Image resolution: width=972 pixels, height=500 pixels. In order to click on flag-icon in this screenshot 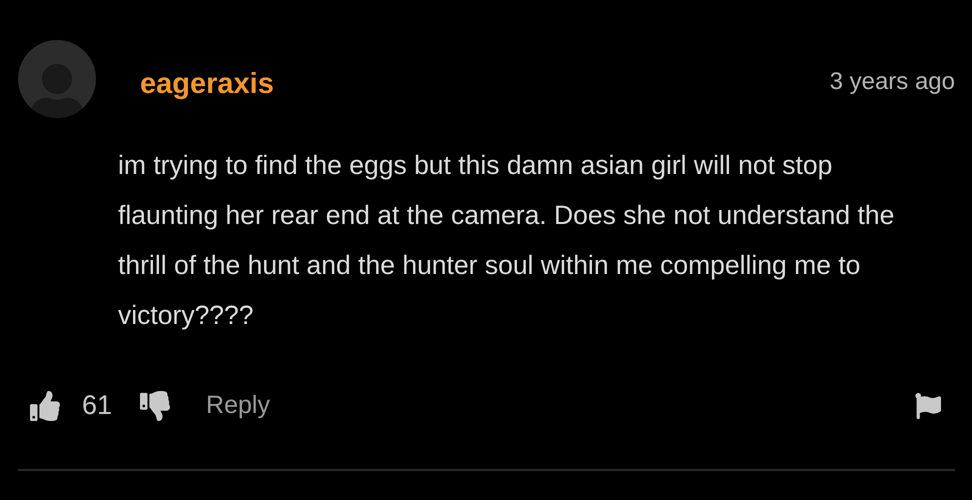, I will do `click(928, 405)`.